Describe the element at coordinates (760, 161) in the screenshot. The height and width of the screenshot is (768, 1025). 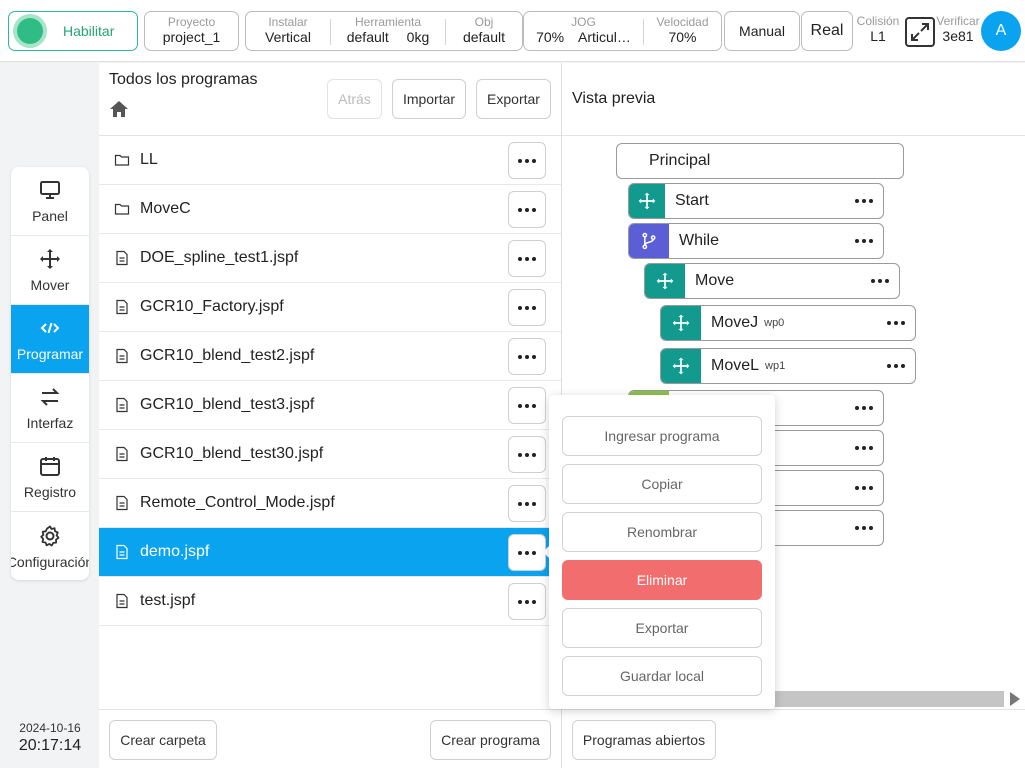
I see `tree-node-root: Principal` at that location.